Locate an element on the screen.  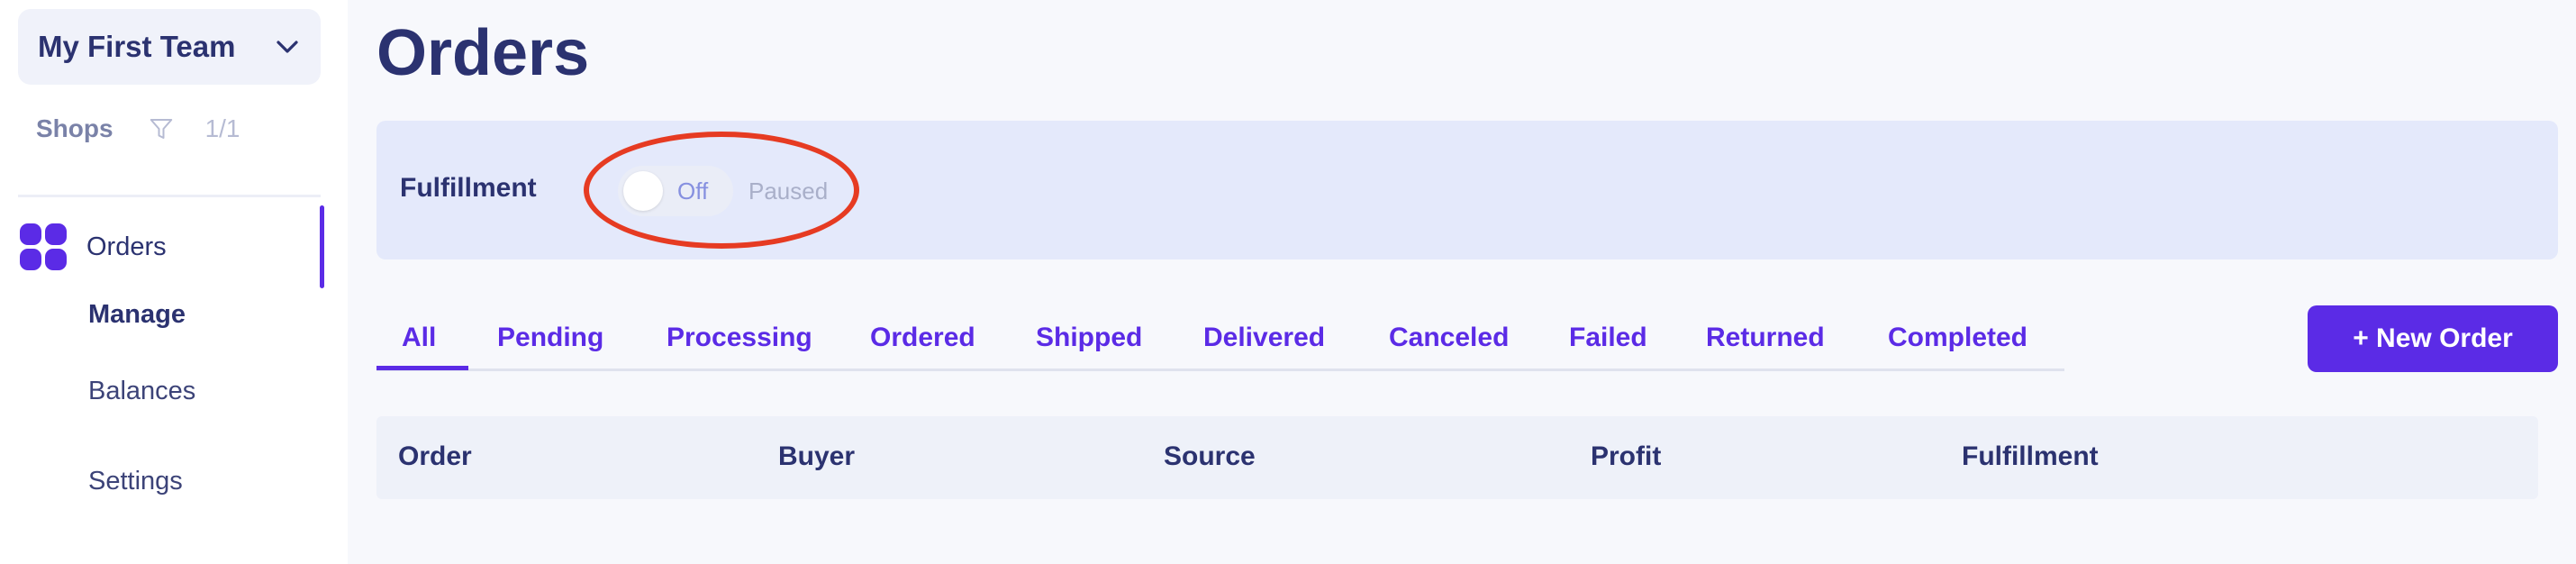
sidebar-item-orders-label: Orders is located at coordinates (127, 247).